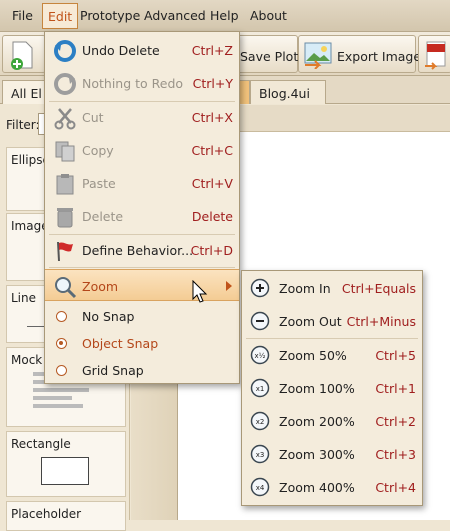 The width and height of the screenshot is (450, 531). I want to click on menu-item-label: Zoom In, so click(305, 288).